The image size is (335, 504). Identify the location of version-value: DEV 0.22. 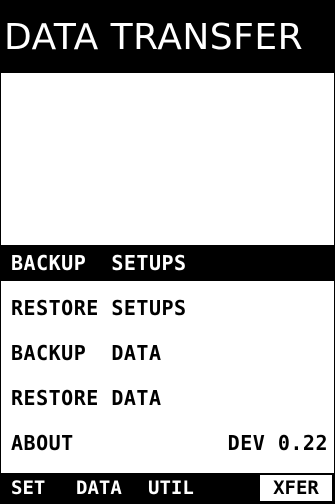
(277, 443).